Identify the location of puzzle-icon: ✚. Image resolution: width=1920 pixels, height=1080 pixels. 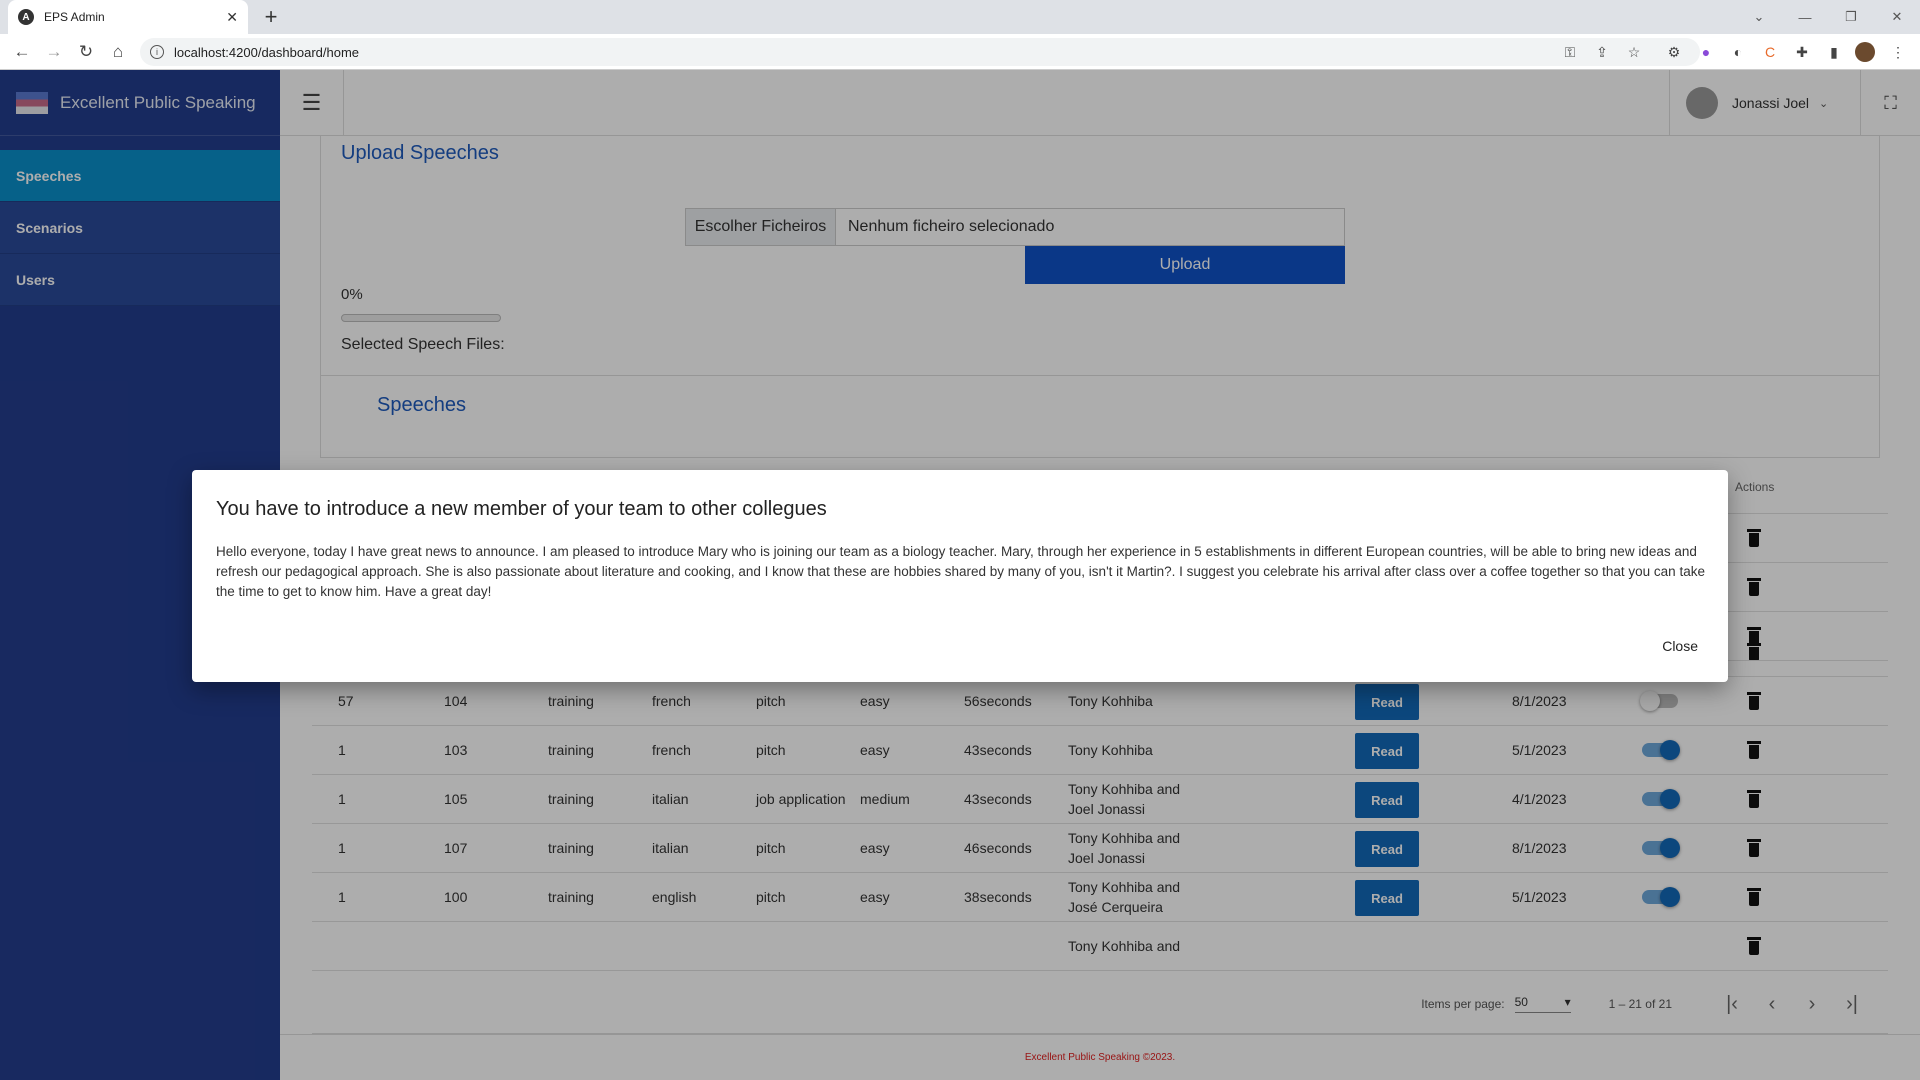
(1802, 52).